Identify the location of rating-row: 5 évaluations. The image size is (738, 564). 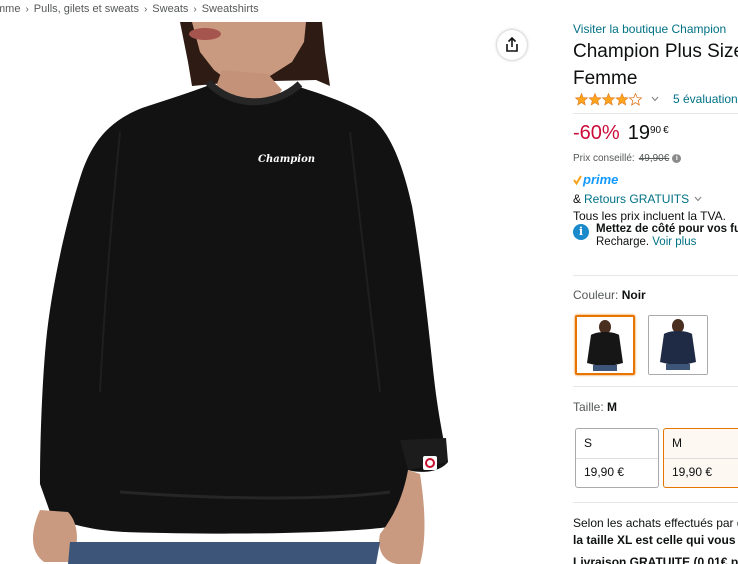
(656, 99).